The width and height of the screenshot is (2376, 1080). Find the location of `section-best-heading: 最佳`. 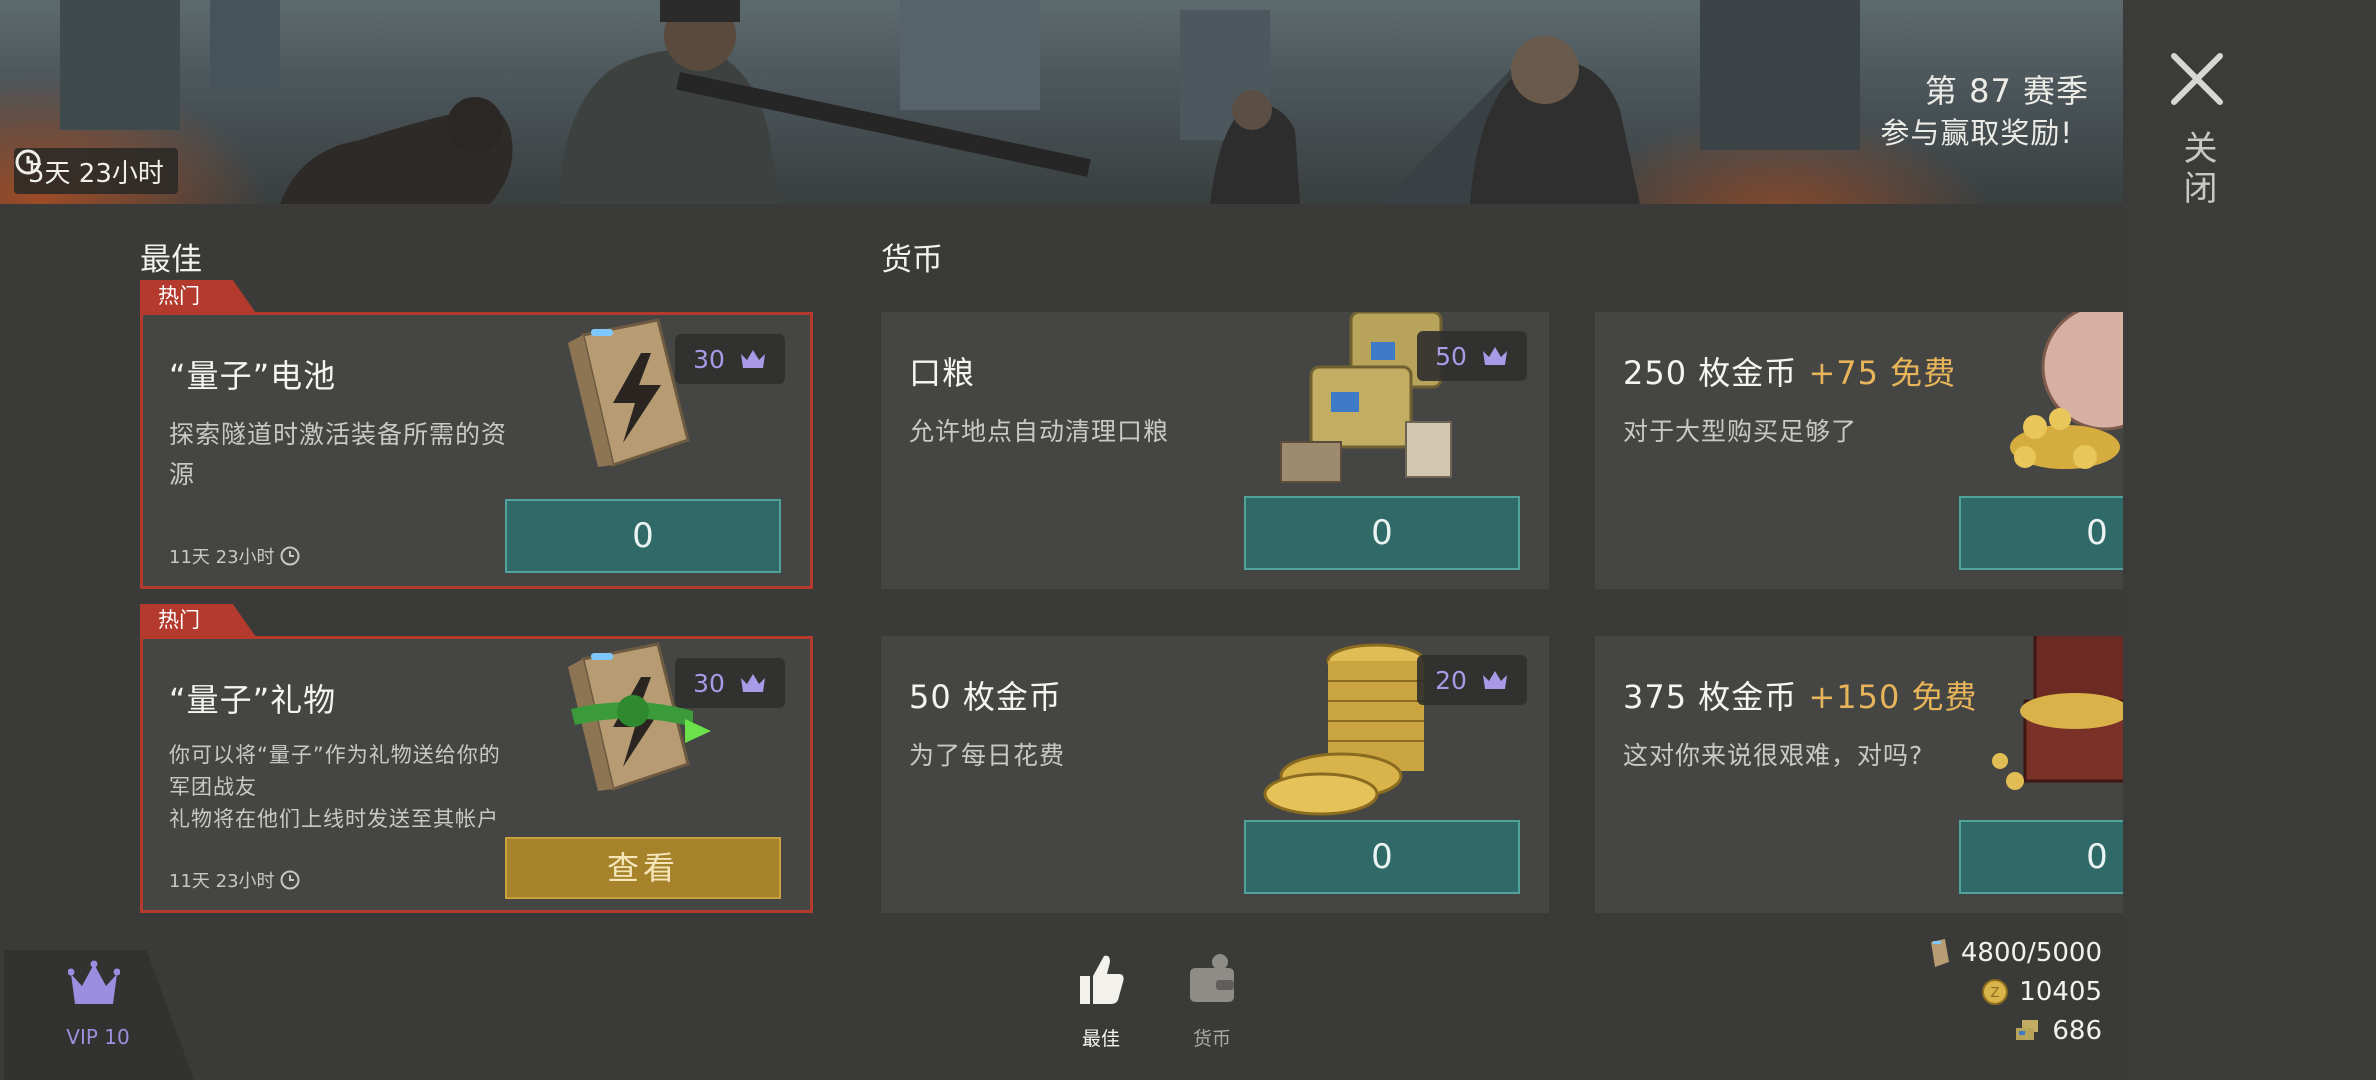

section-best-heading: 最佳 is located at coordinates (171, 260).